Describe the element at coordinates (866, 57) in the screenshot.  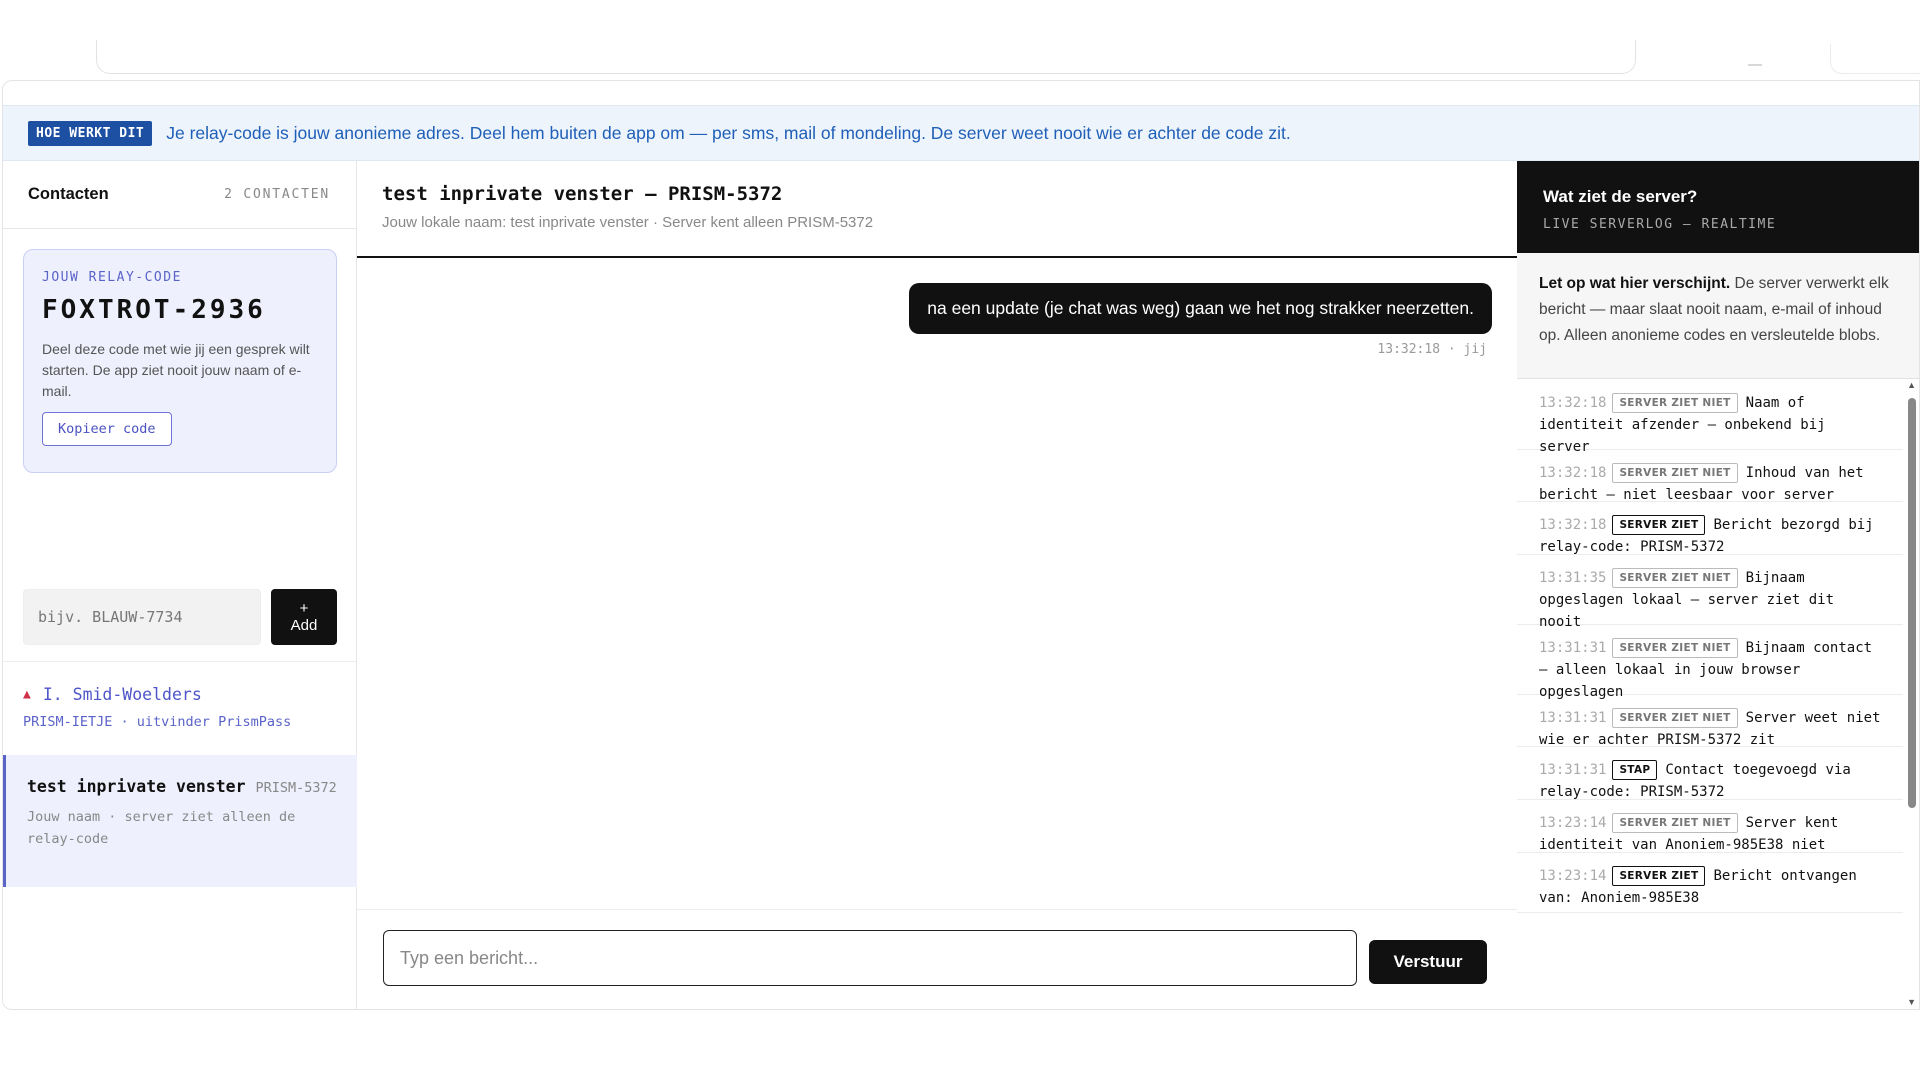
I see `browser-address-bar` at that location.